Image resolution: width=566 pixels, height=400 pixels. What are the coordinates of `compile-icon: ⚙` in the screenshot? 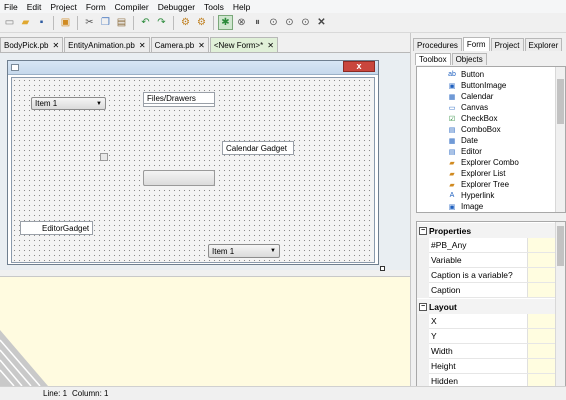 It's located at (185, 22).